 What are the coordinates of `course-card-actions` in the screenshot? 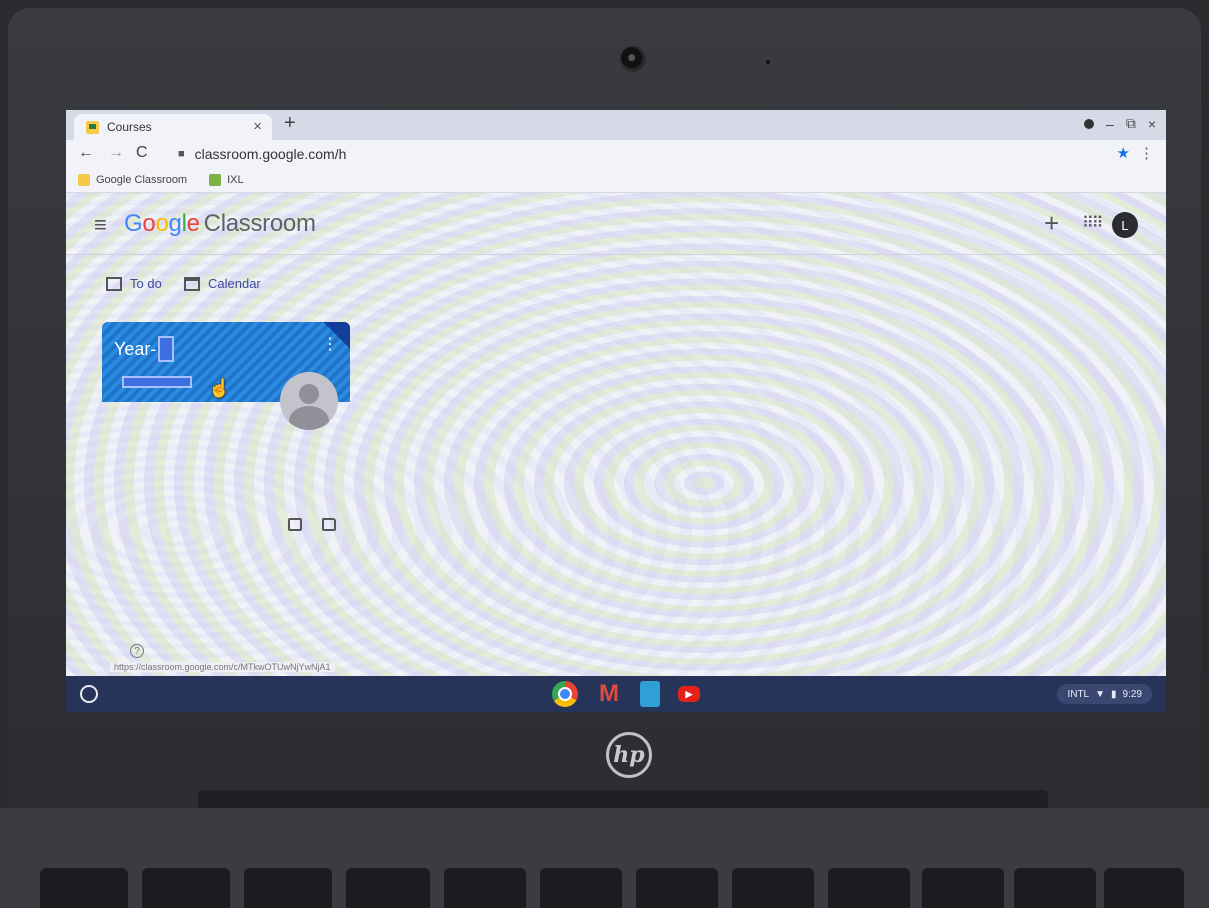 It's located at (312, 524).